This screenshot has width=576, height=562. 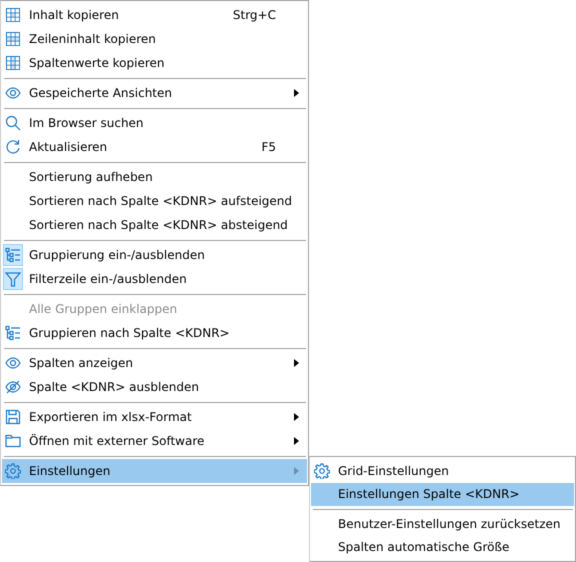 What do you see at coordinates (154, 387) in the screenshot?
I see `menu-item: Spalte <KDNR> ausblenden` at bounding box center [154, 387].